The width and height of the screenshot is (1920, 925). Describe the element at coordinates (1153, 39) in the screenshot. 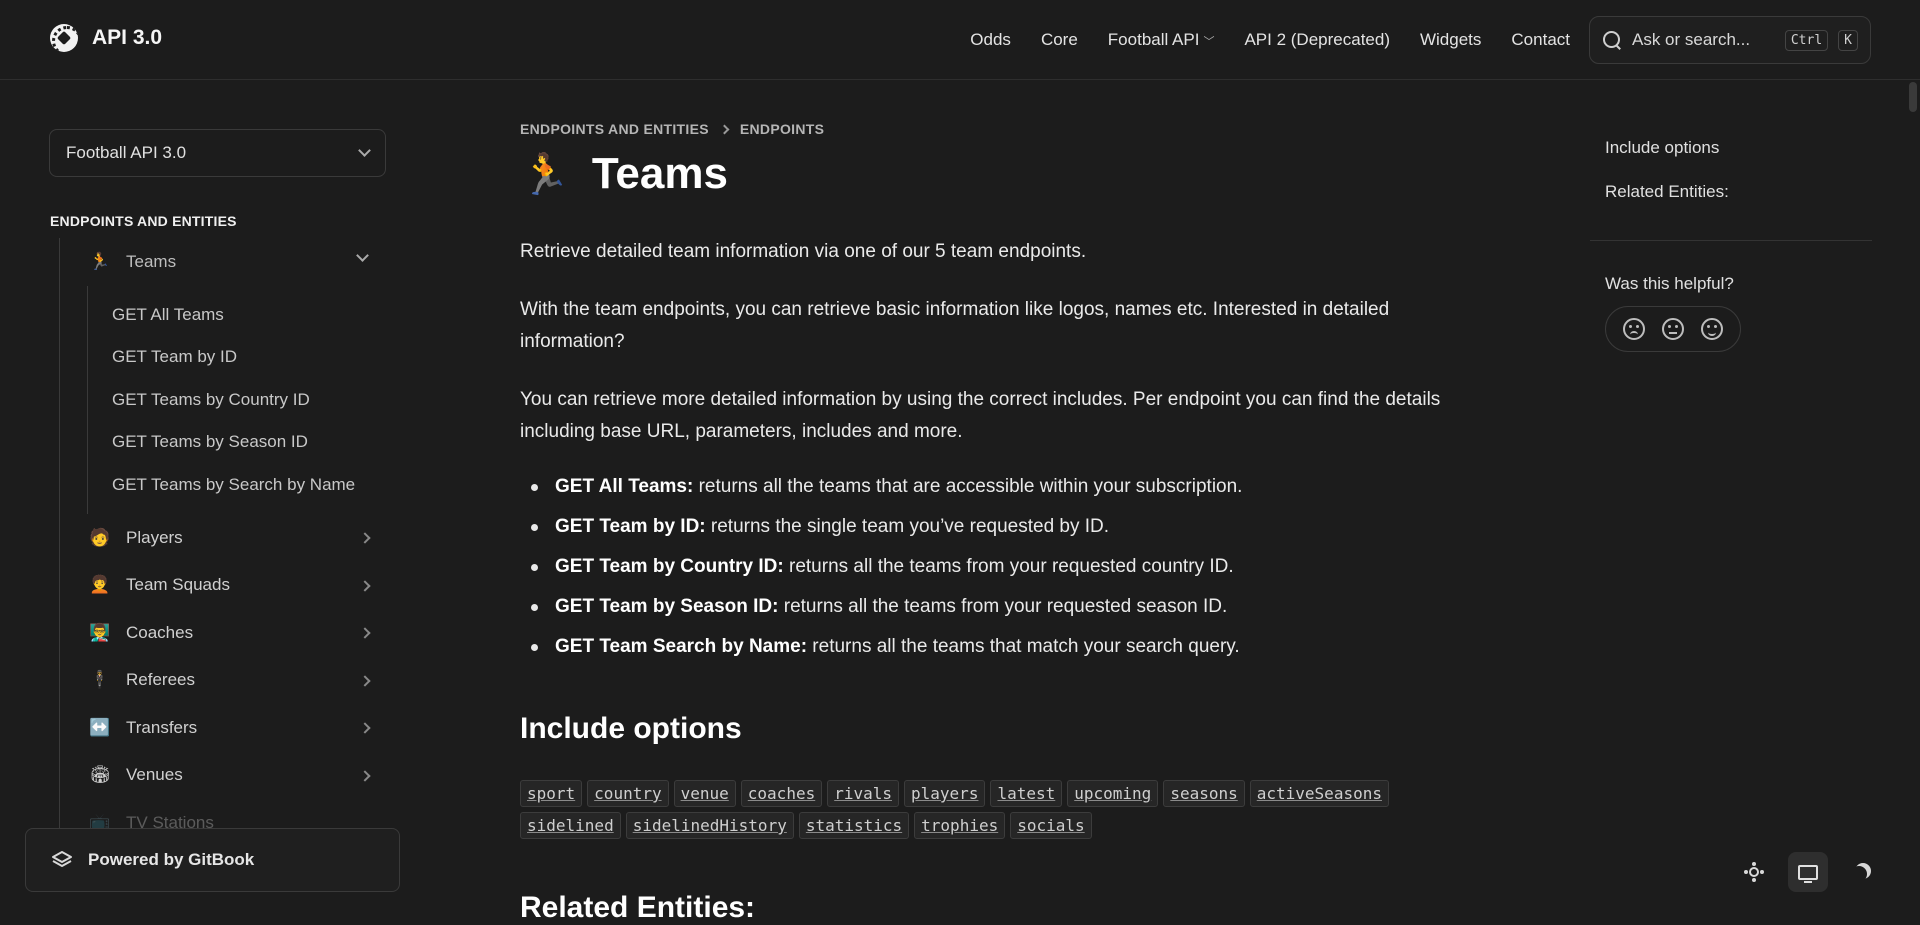

I see `nav-football-api-label: Football API` at that location.